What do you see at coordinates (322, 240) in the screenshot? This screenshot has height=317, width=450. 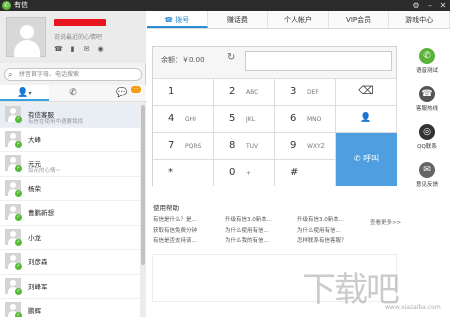 I see `help-link: 怎样联系有信客服？` at bounding box center [322, 240].